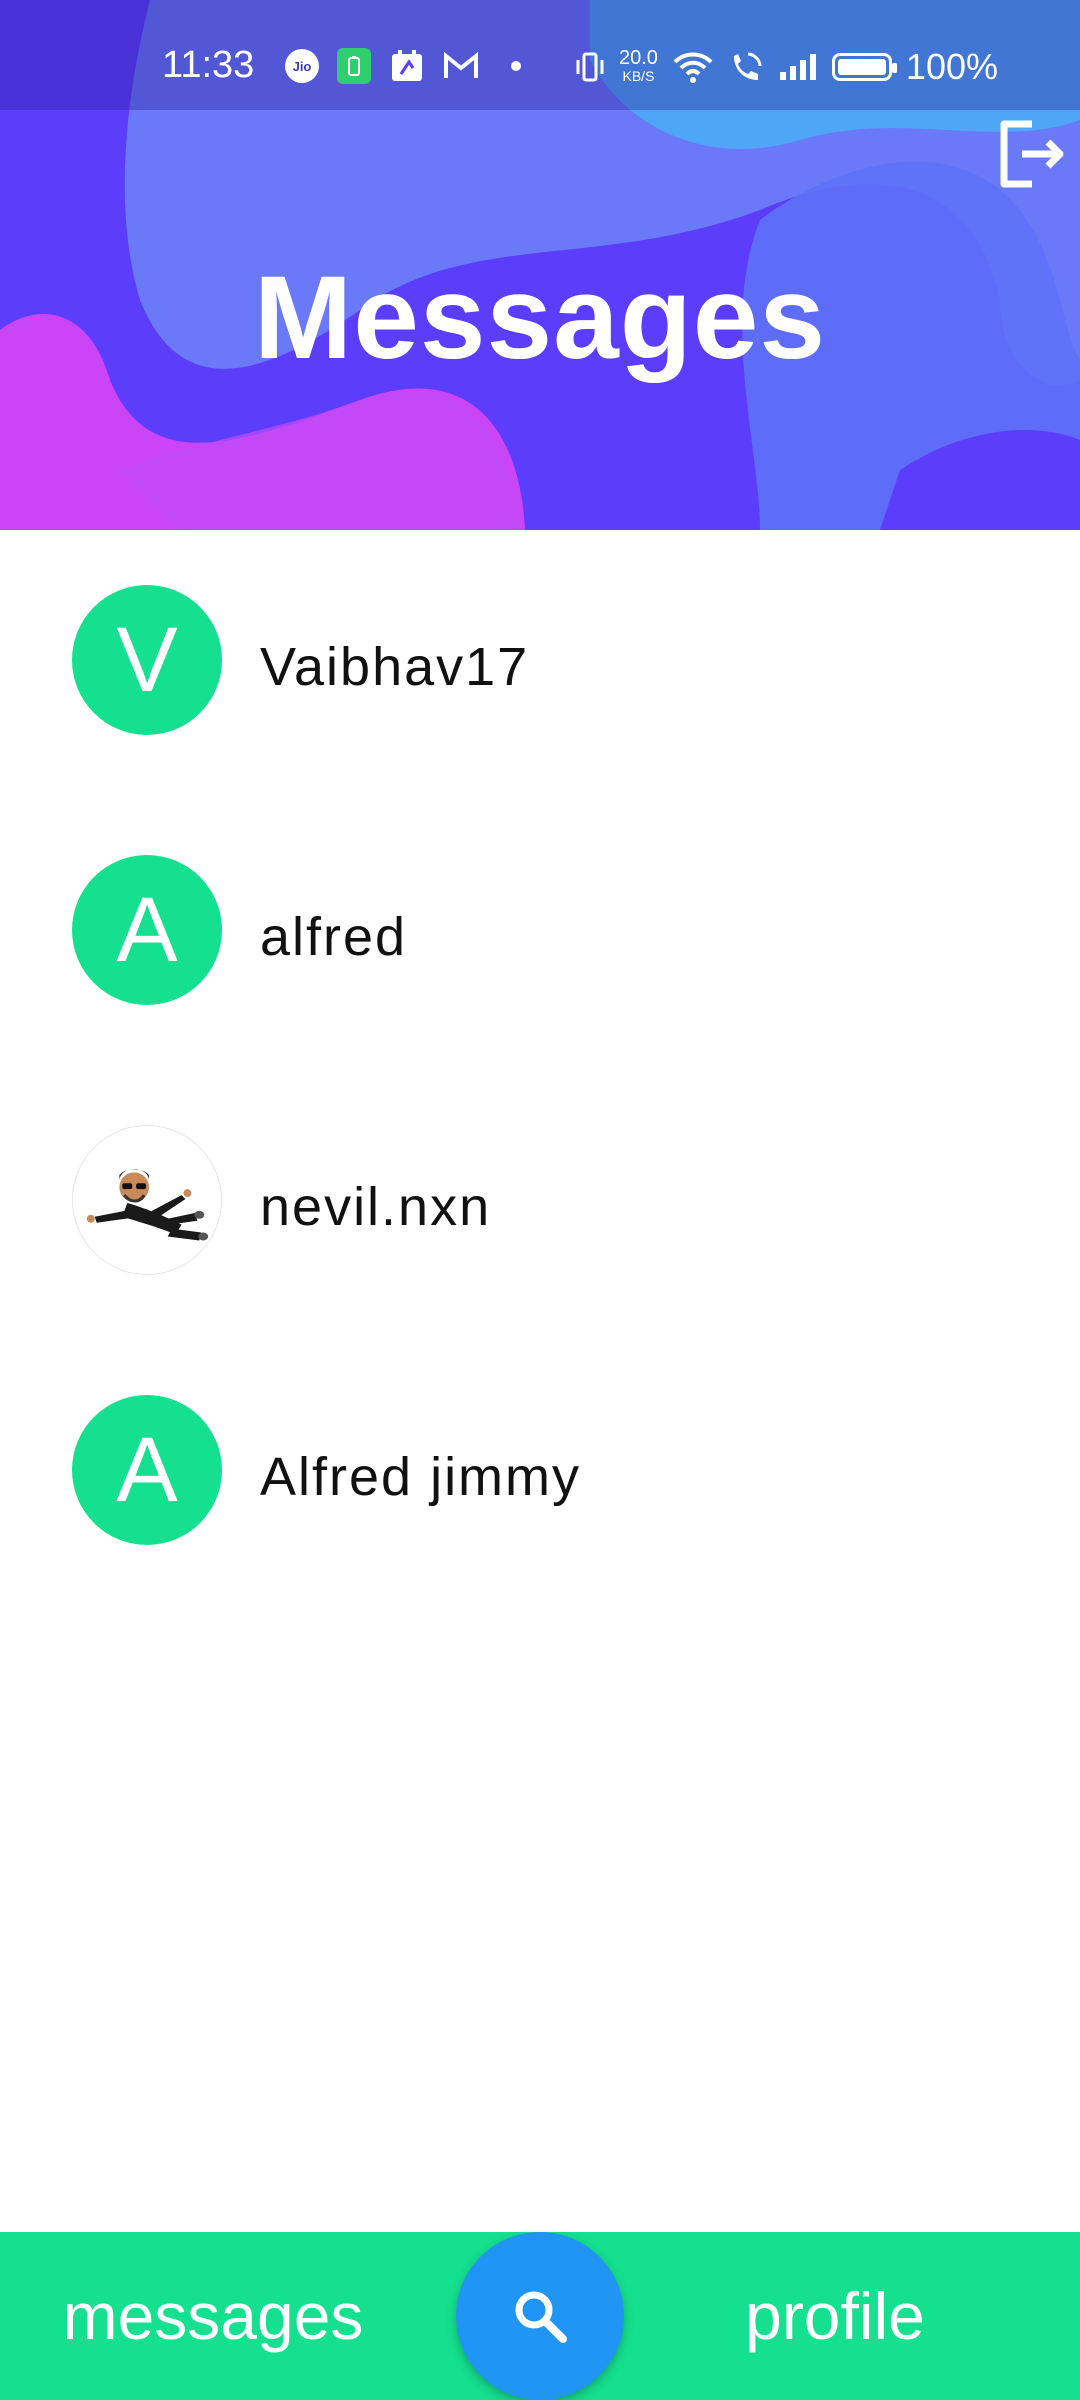  I want to click on avatar-initial: V, so click(147, 659).